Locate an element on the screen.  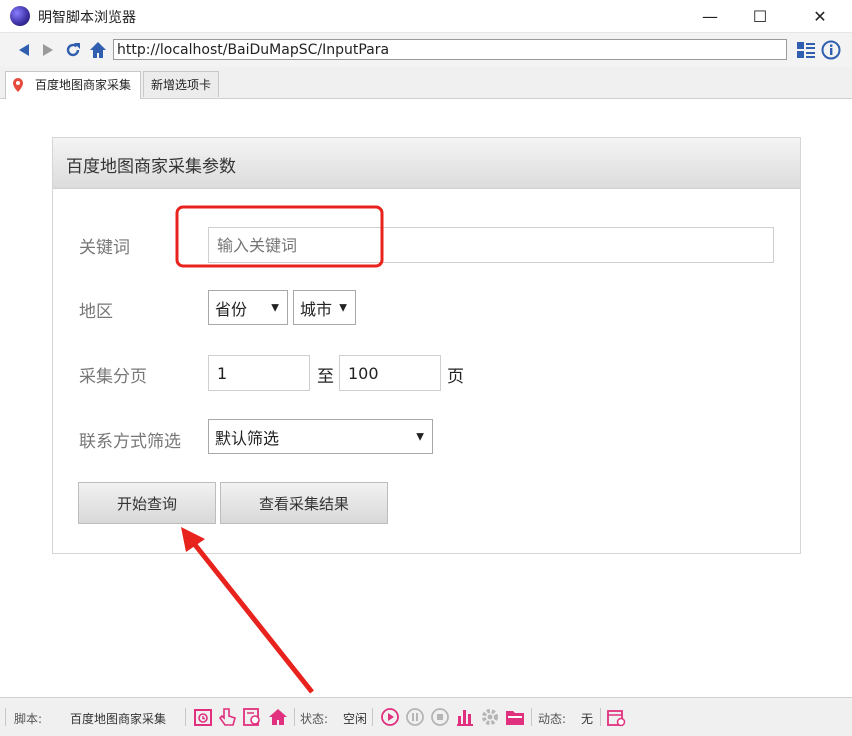
calendar-icon is located at coordinates (616, 717).